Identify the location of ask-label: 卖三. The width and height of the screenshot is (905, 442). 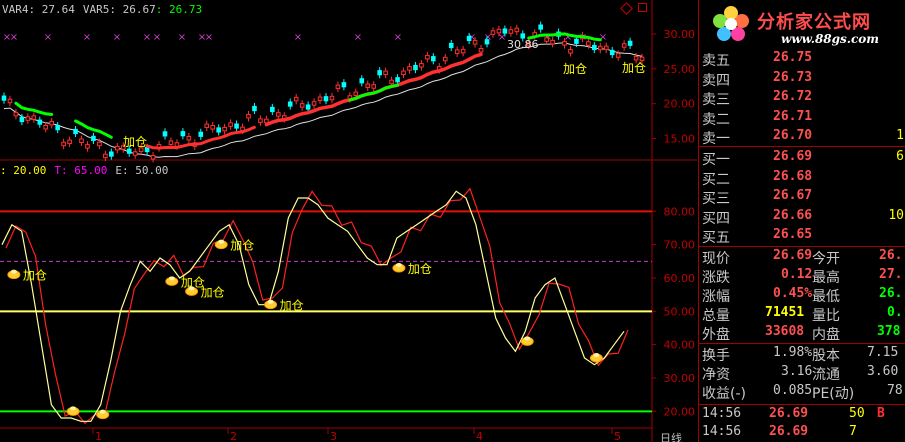
(716, 100).